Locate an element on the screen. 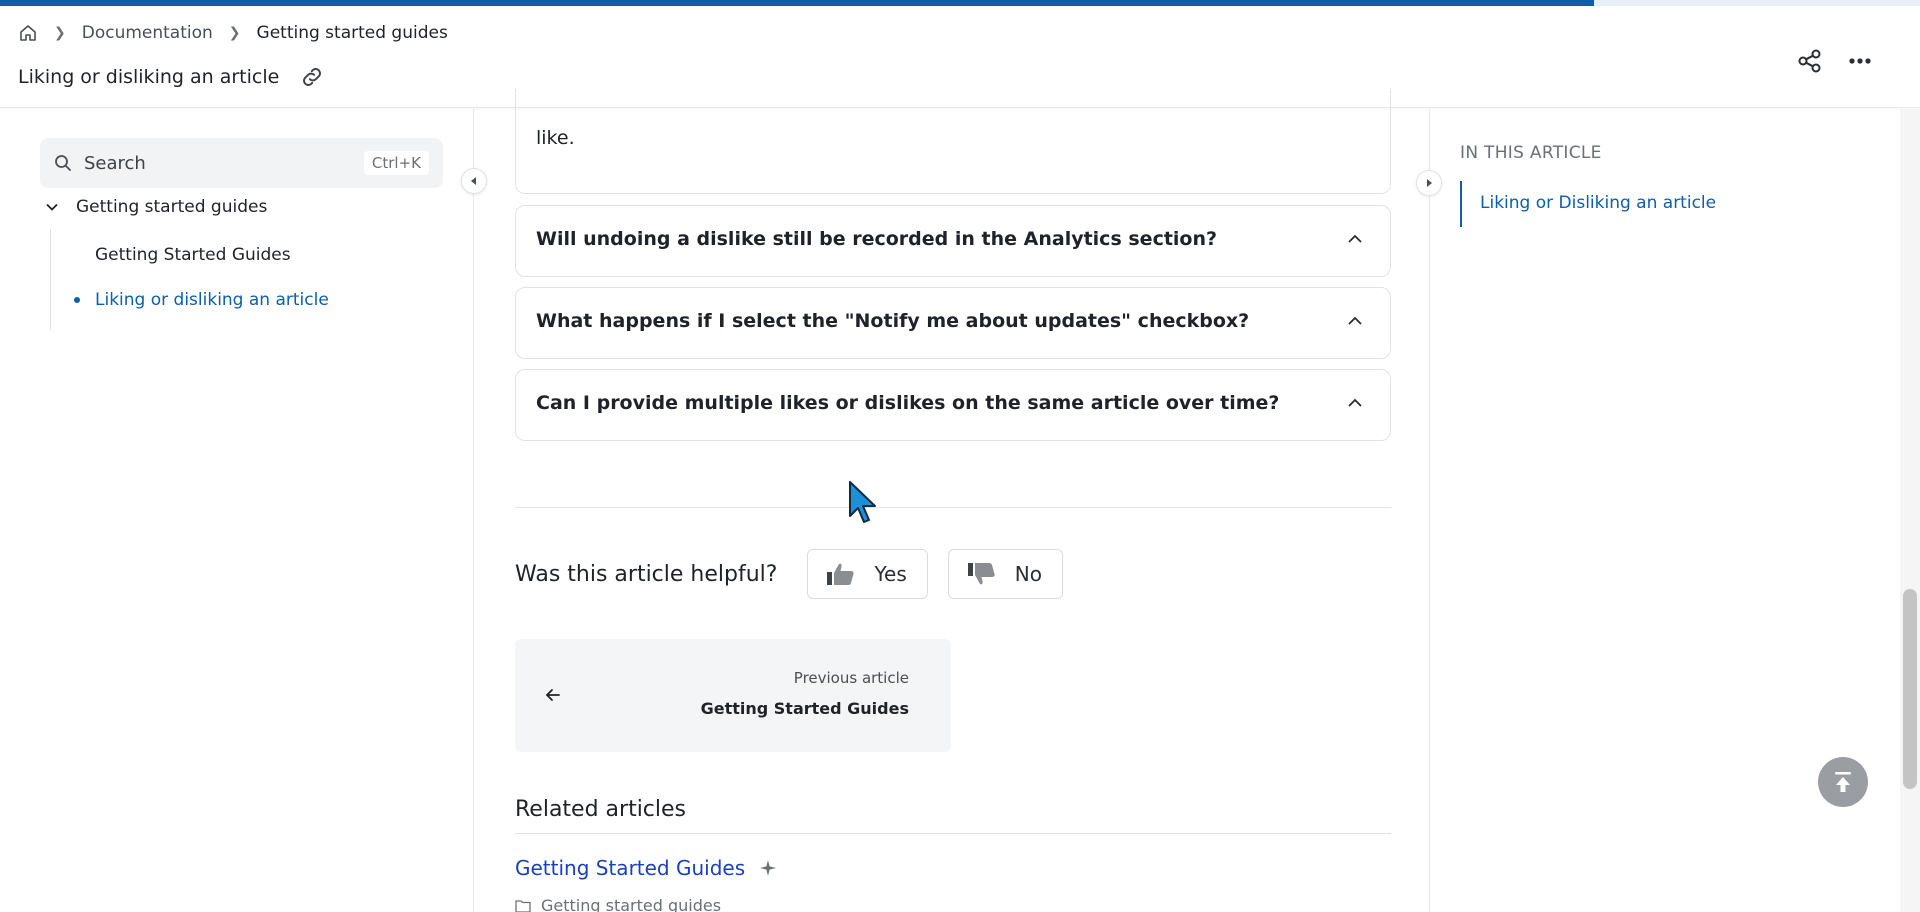 The height and width of the screenshot is (912, 1920). faq-answer-text: like. is located at coordinates (555, 128).